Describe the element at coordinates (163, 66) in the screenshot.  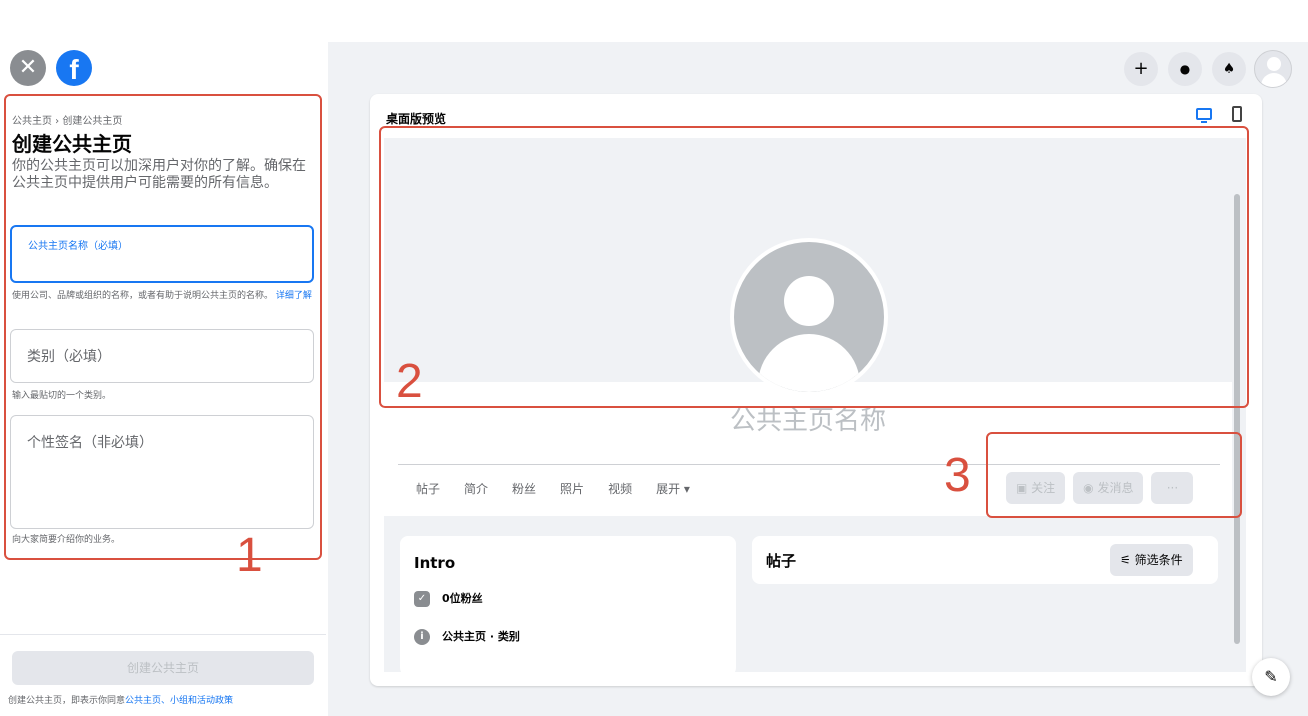
I see `panel-header: ✕ f` at that location.